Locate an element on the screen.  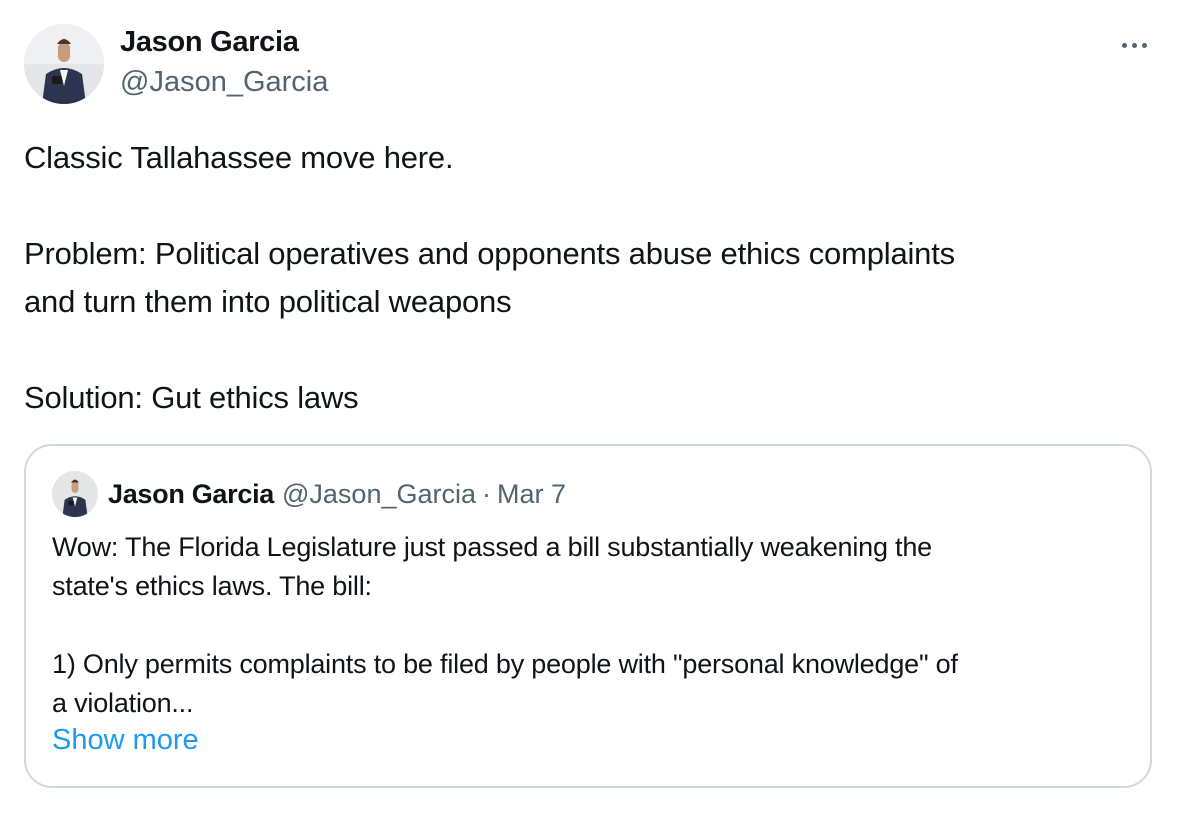
more-options-button is located at coordinates (1134, 45).